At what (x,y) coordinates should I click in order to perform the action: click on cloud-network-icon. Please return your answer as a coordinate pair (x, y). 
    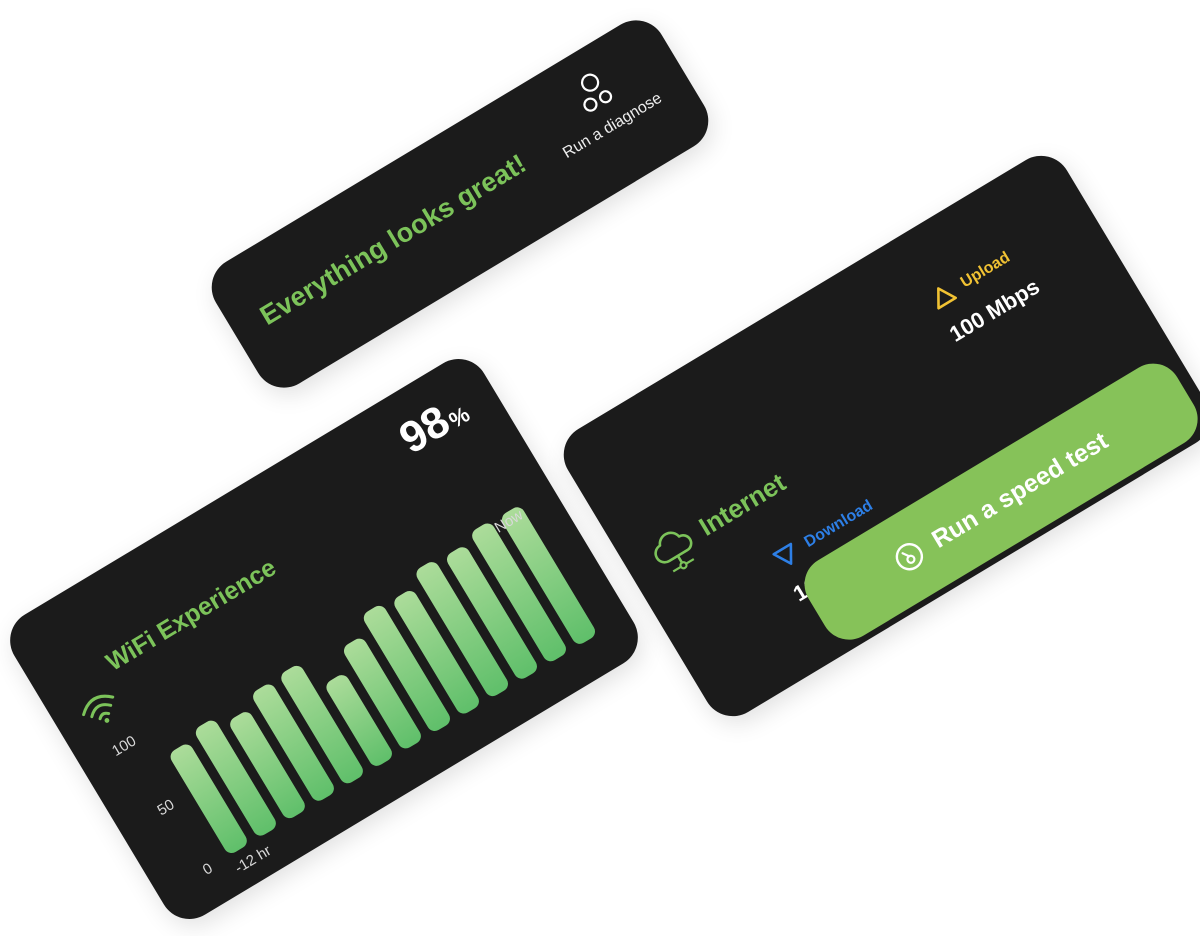
    Looking at the image, I should click on (674, 552).